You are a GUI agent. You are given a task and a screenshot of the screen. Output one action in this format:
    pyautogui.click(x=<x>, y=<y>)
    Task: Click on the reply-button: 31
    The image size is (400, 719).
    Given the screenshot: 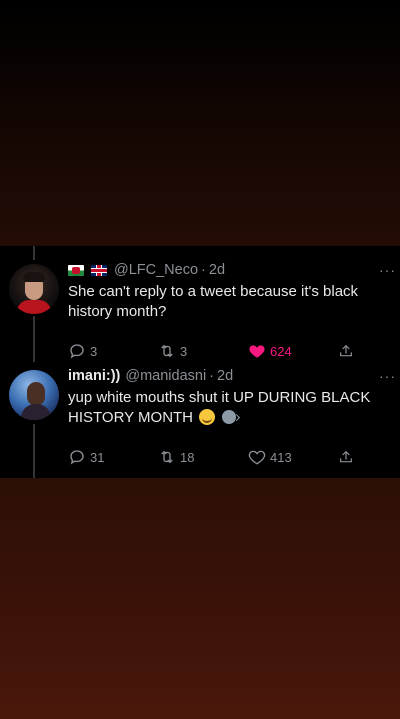 What is the action you would take?
    pyautogui.click(x=103, y=457)
    